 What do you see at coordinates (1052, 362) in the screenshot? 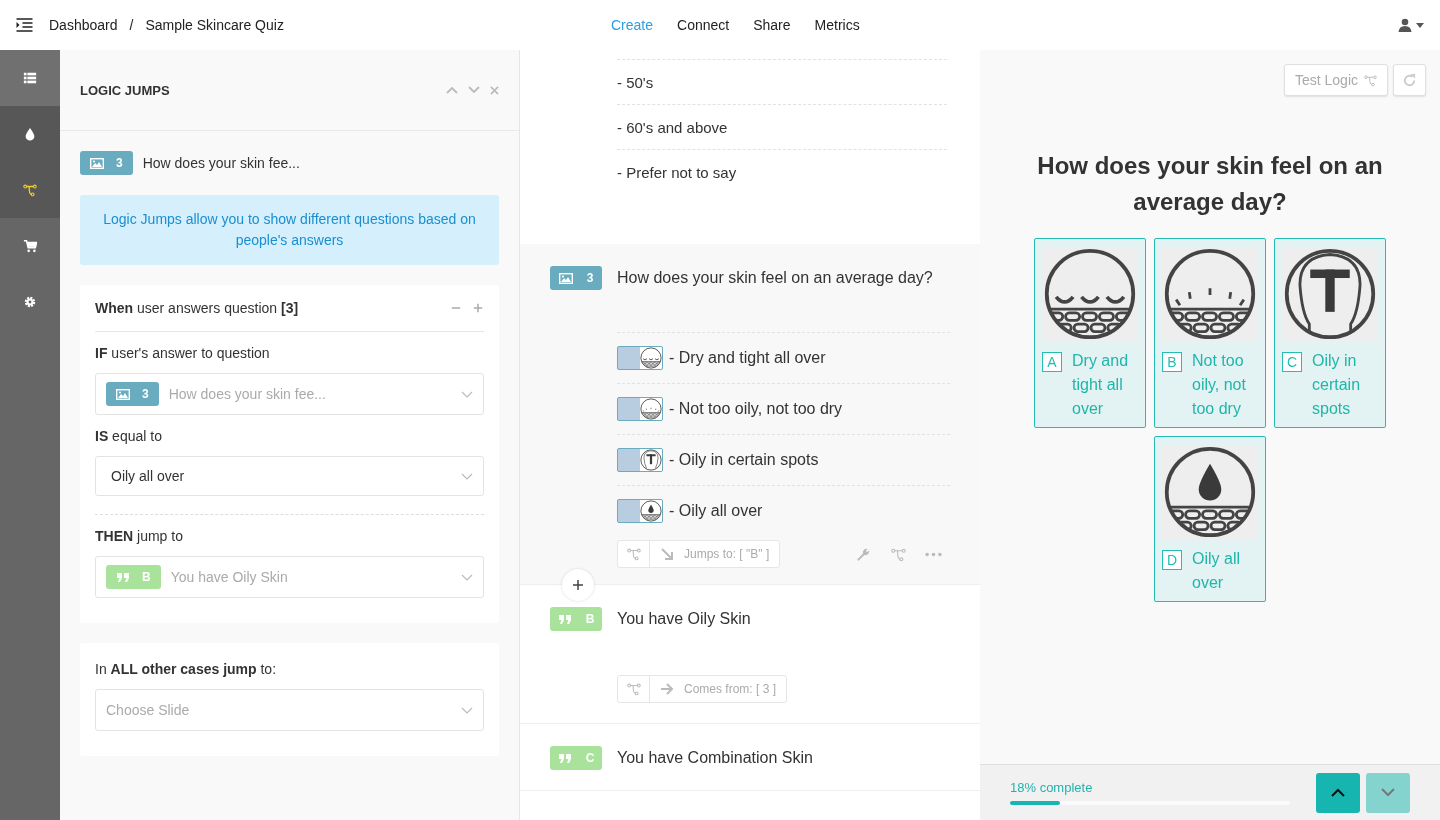
I see `choice-key: A` at bounding box center [1052, 362].